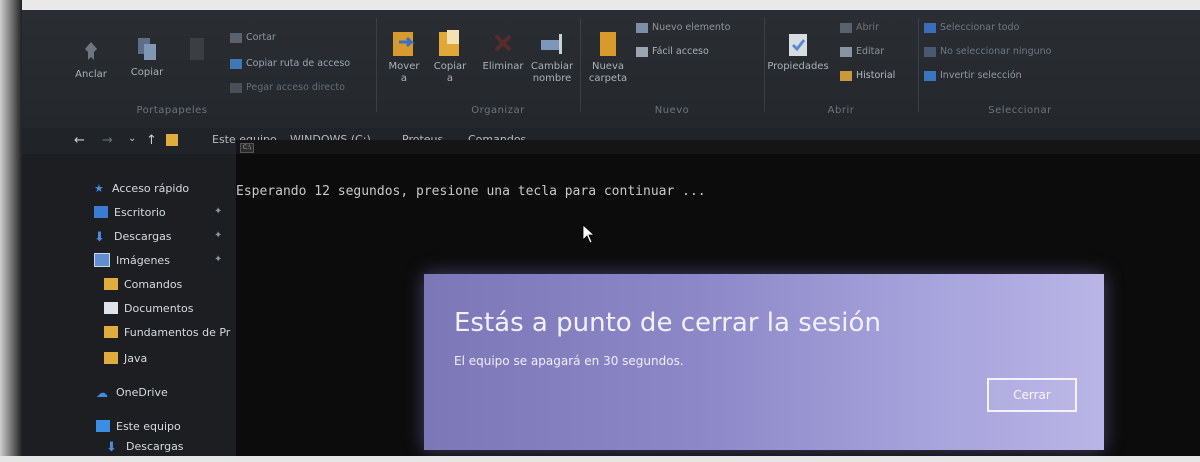 This screenshot has width=1200, height=462. What do you see at coordinates (930, 27) in the screenshot?
I see `select-all-icon` at bounding box center [930, 27].